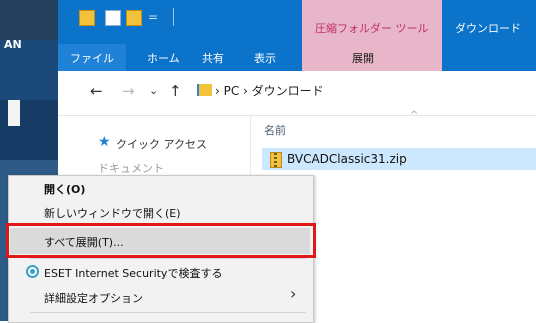 This screenshot has width=536, height=323. What do you see at coordinates (113, 18) in the screenshot?
I see `properties-icon` at bounding box center [113, 18].